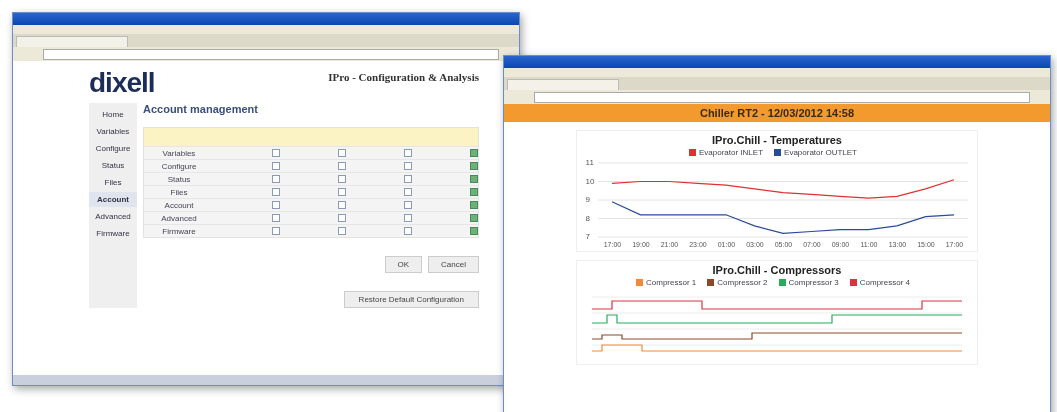 The height and width of the screenshot is (412, 1057). What do you see at coordinates (113, 182) in the screenshot?
I see `sidebar-item: Files` at bounding box center [113, 182].